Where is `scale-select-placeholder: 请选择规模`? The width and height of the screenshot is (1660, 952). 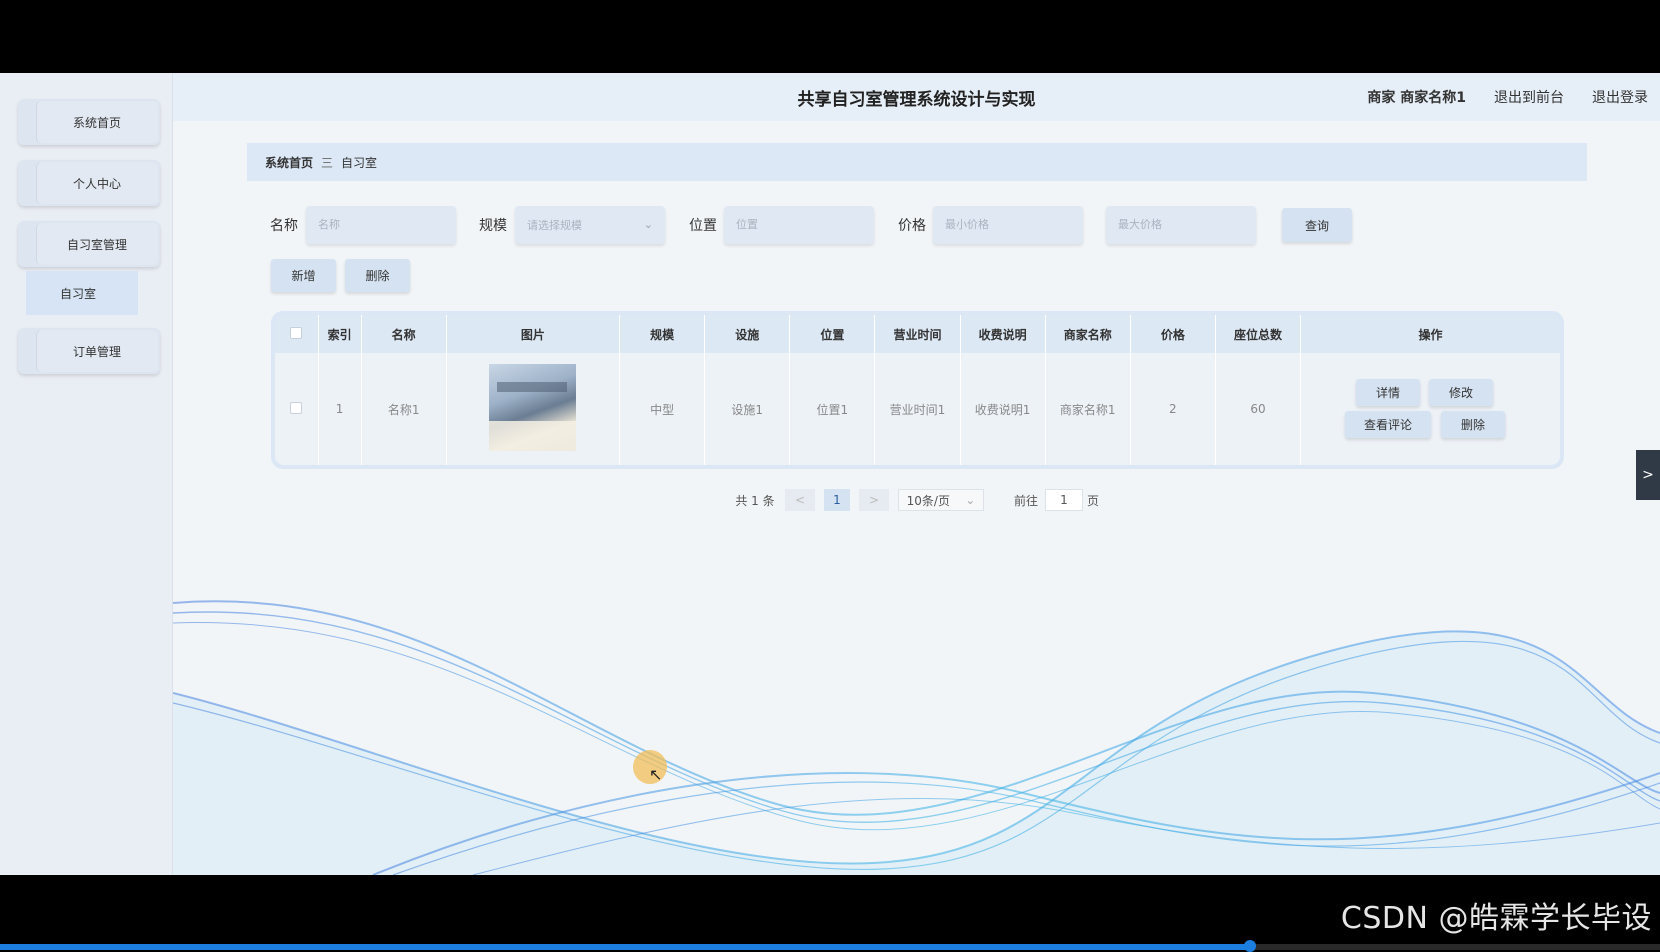 scale-select-placeholder: 请选择规模 is located at coordinates (554, 225).